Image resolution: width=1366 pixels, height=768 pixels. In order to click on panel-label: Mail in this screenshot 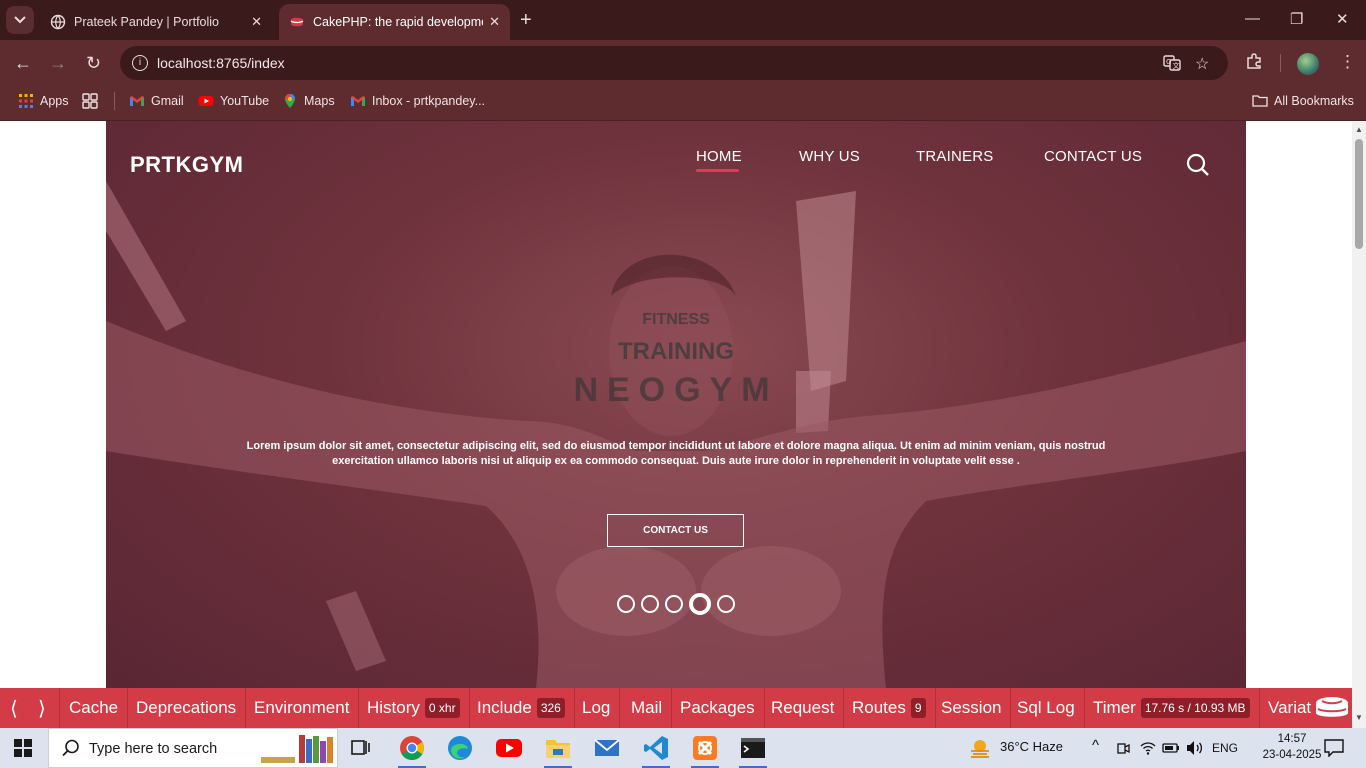, I will do `click(647, 707)`.